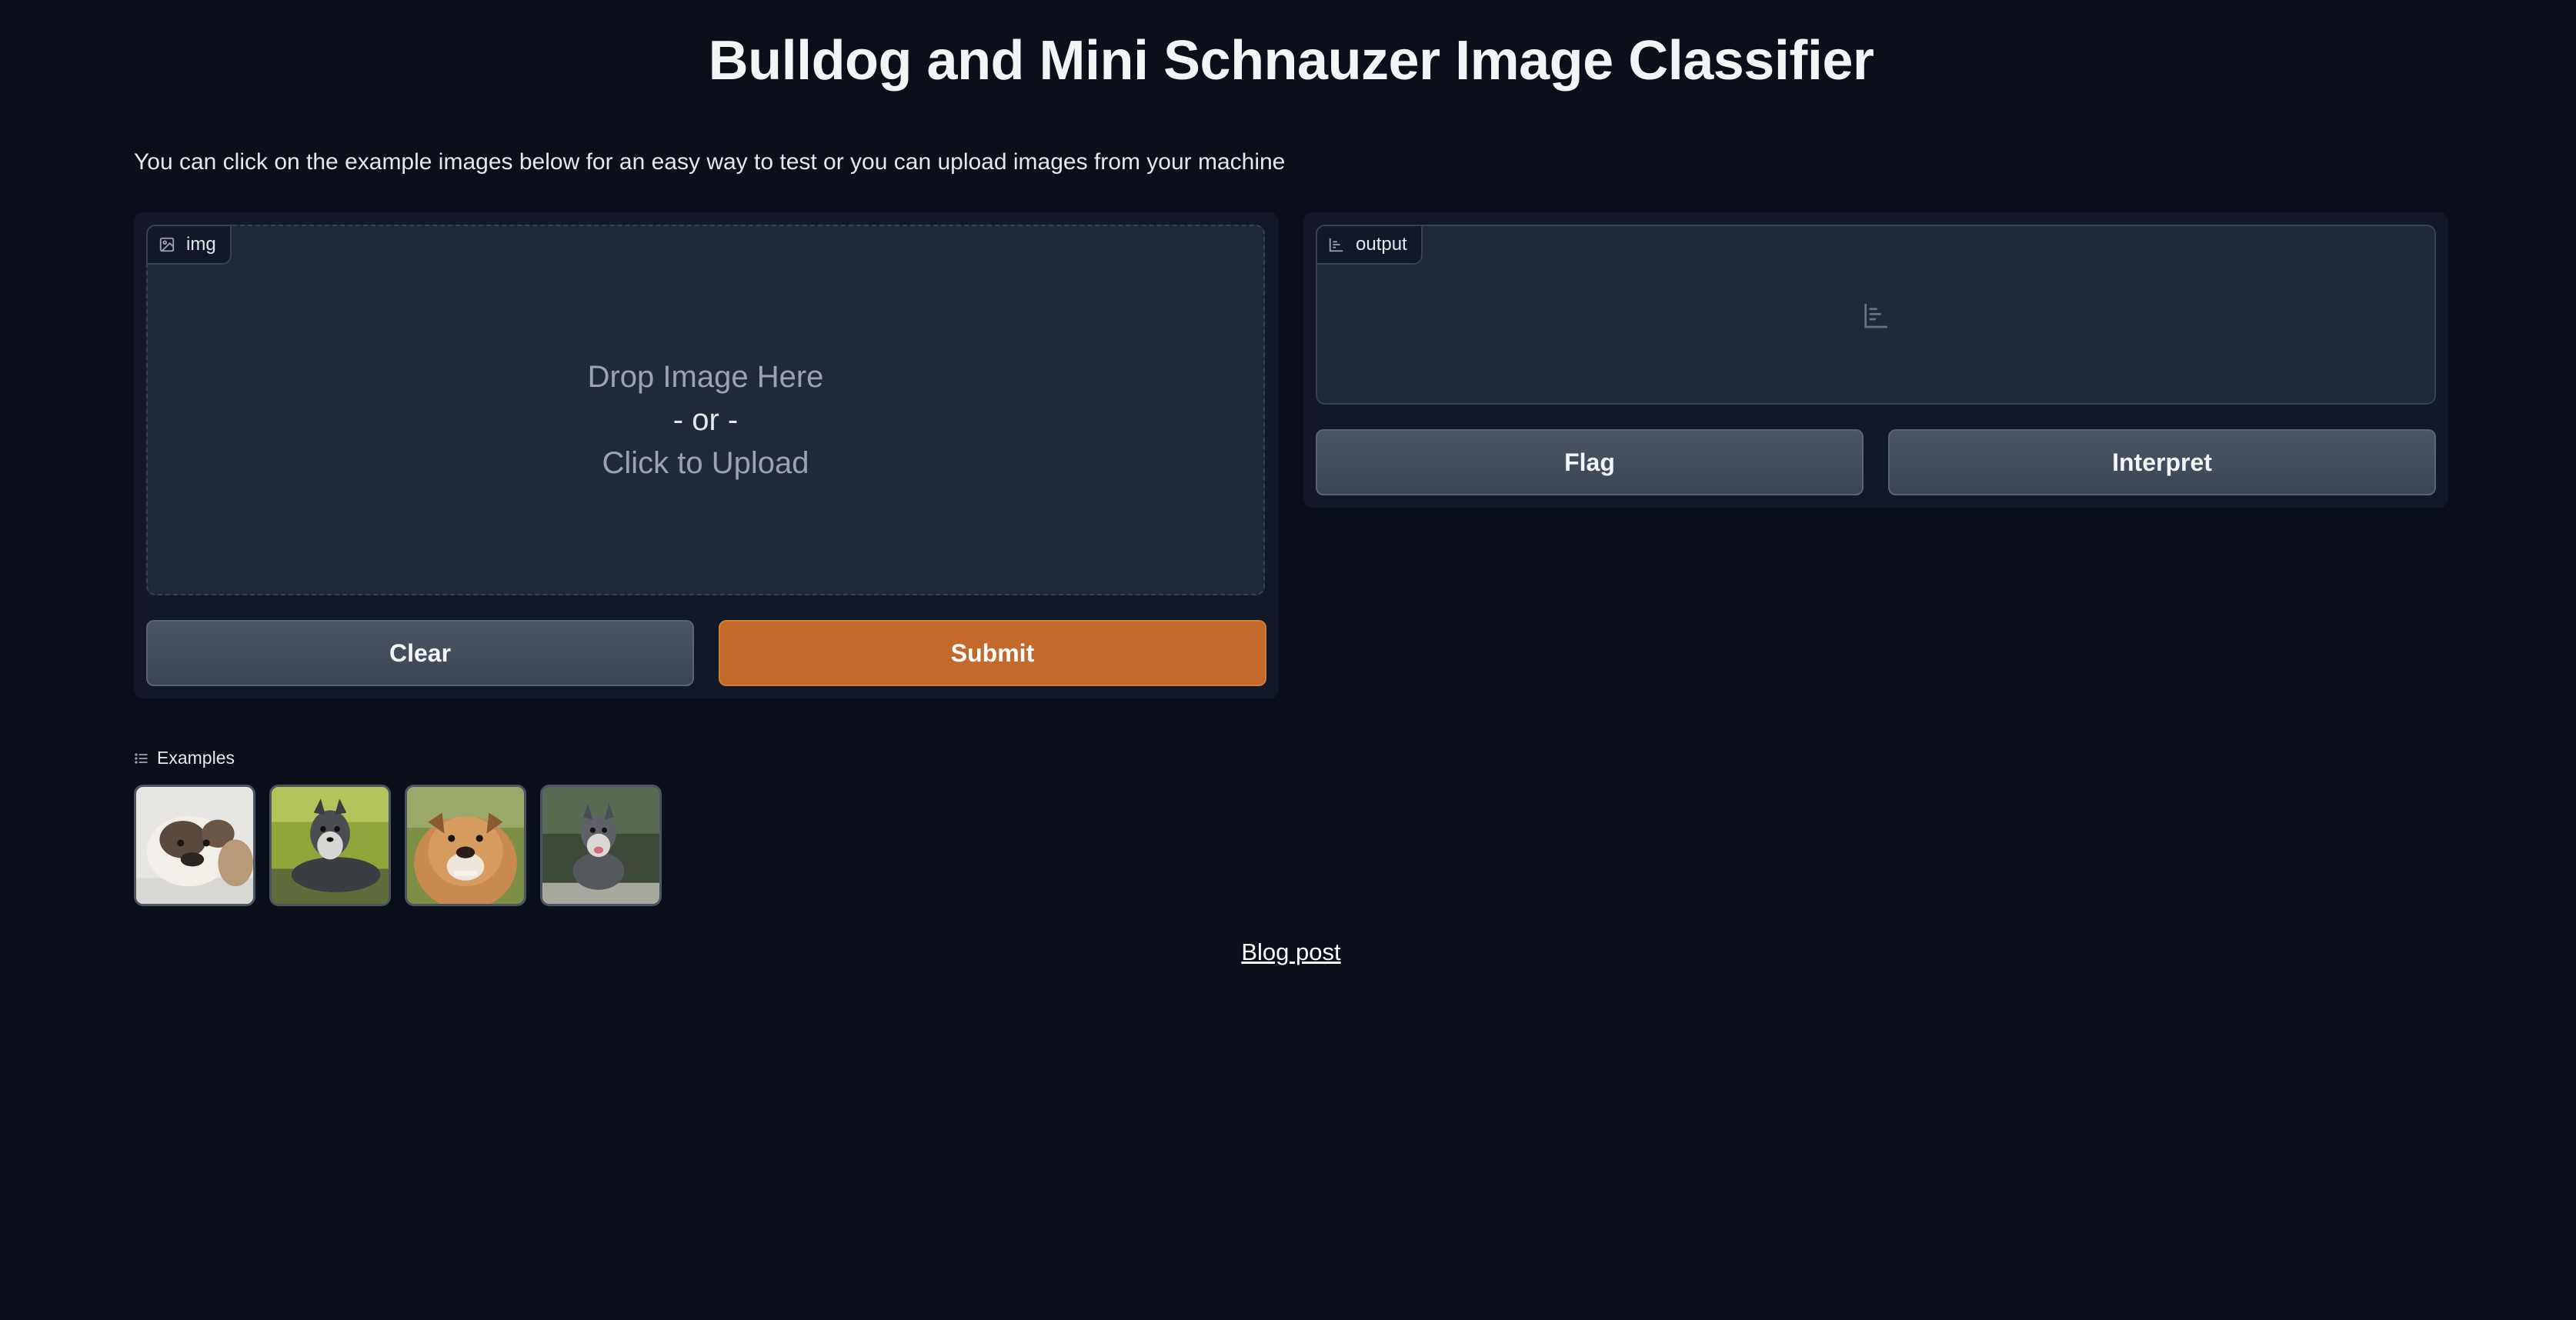 Image resolution: width=2576 pixels, height=1320 pixels. I want to click on examples-label: Examples, so click(196, 758).